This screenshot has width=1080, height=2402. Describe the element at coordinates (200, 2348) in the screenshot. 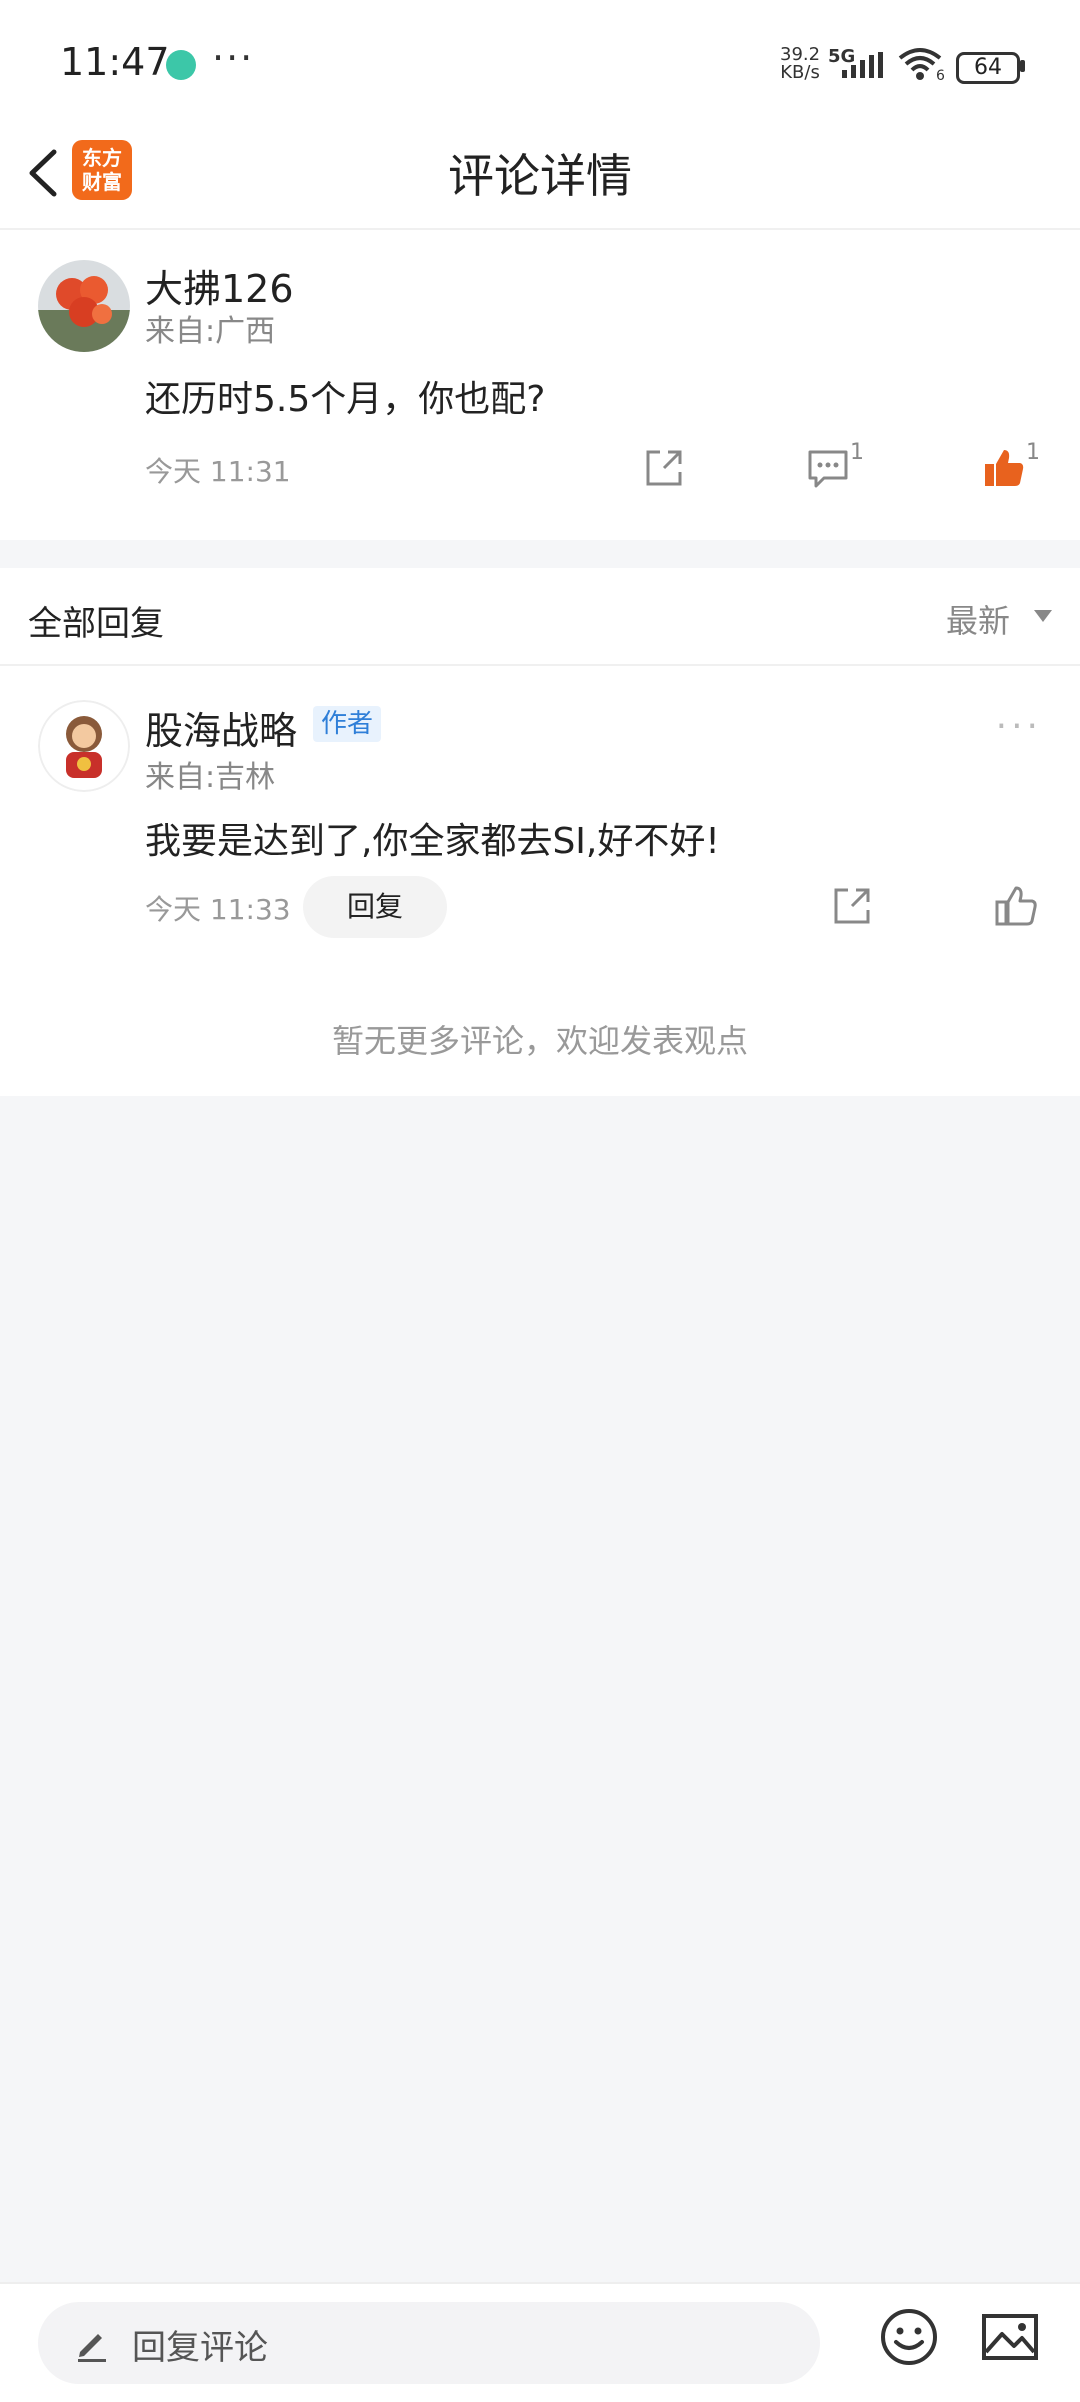

I see `reply-input-placeholder: 回复评论` at that location.